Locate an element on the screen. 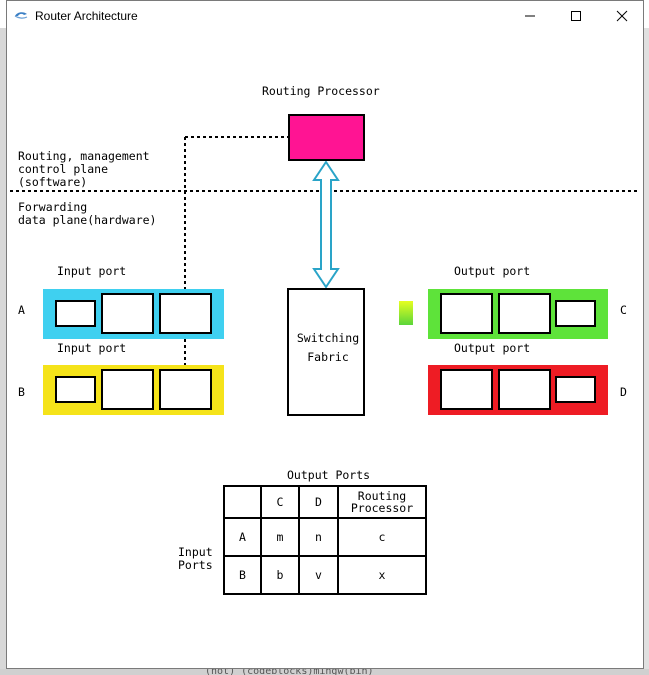  table-header-routing-processor: Routing Processor is located at coordinates (382, 502).